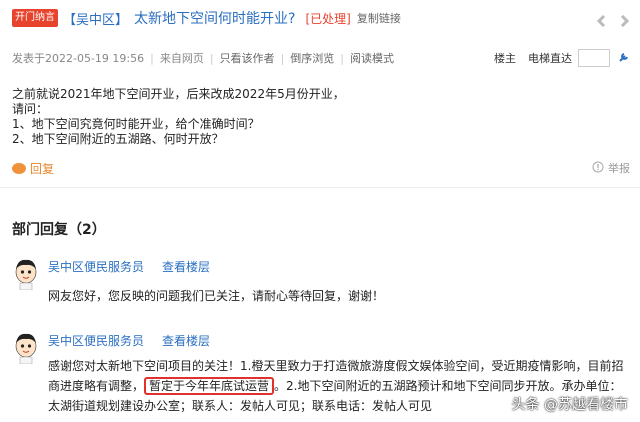 Image resolution: width=640 pixels, height=422 pixels. I want to click on reverse-order-link: 倒序浏览, so click(312, 58).